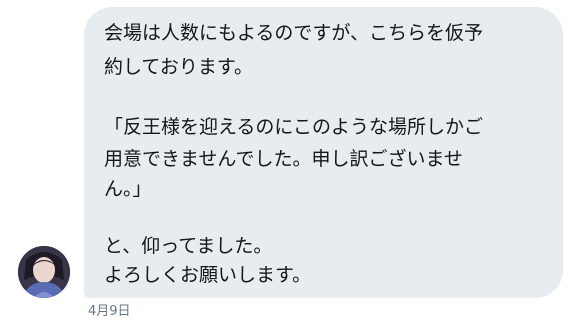 This screenshot has height=329, width=575. What do you see at coordinates (109, 311) in the screenshot?
I see `message-timestamp: 4月9日` at bounding box center [109, 311].